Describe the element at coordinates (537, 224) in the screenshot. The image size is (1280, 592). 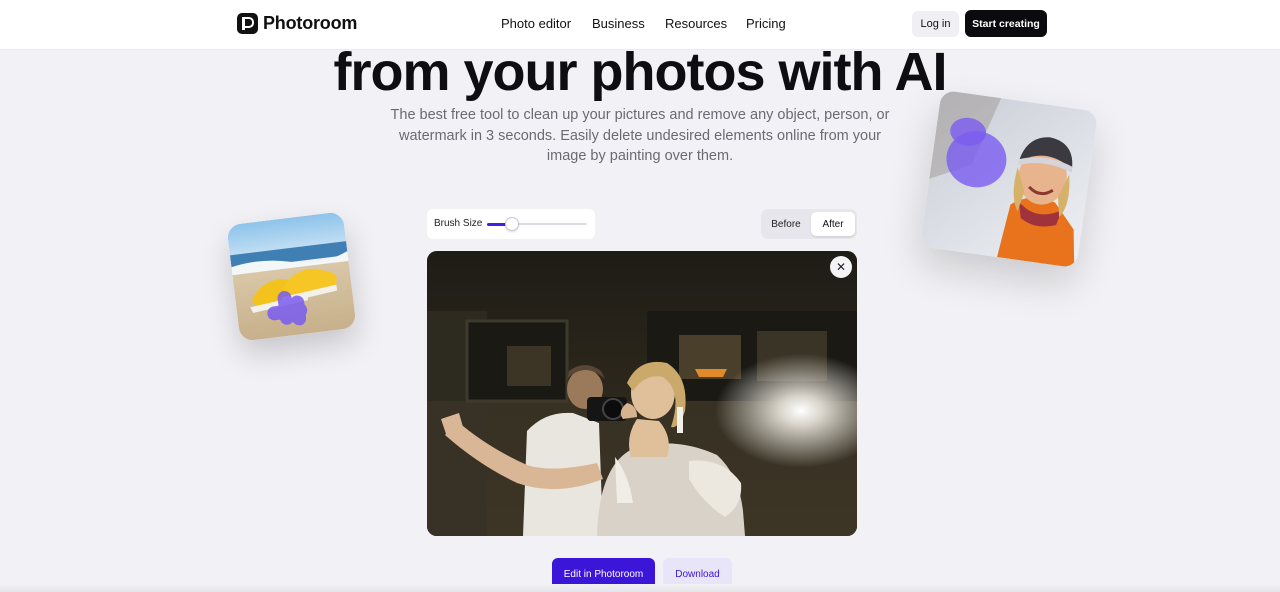
I see `brush-size-slider` at that location.